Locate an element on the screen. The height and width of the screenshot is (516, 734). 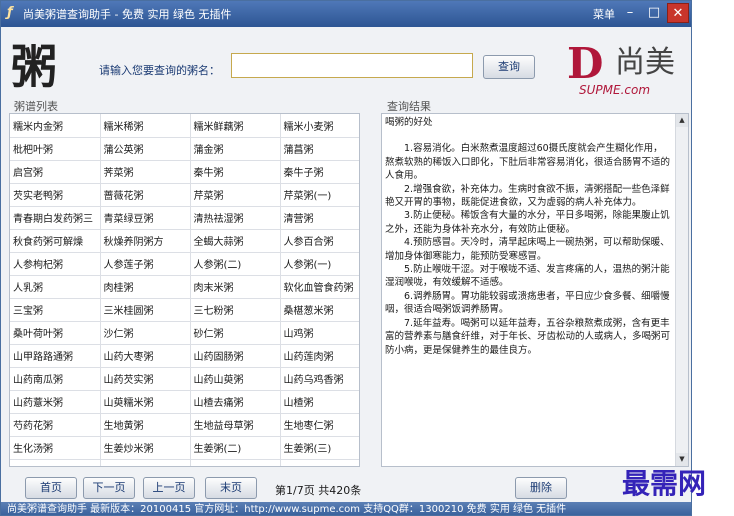
recipe-cell: 盛夏食药粥祛暑保 is located at coordinates (145, 462).